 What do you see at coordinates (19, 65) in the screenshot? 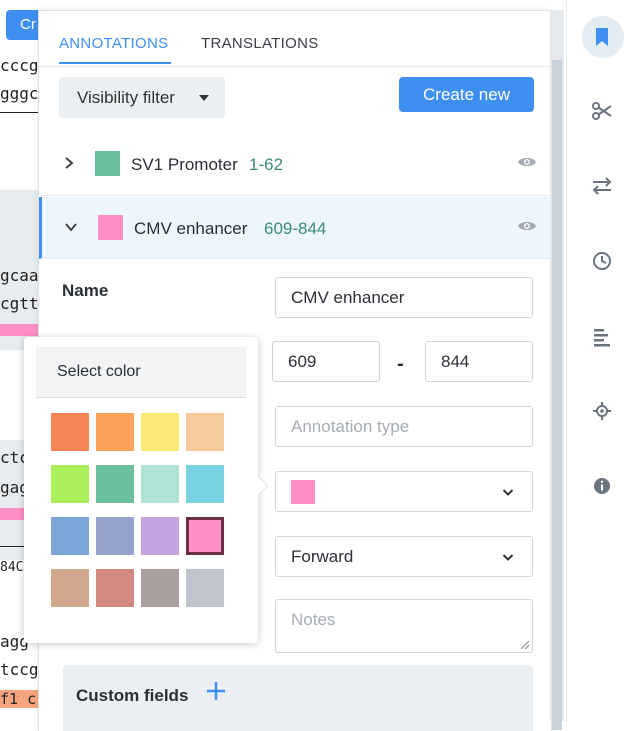
I see `sequence-line: cccg` at bounding box center [19, 65].